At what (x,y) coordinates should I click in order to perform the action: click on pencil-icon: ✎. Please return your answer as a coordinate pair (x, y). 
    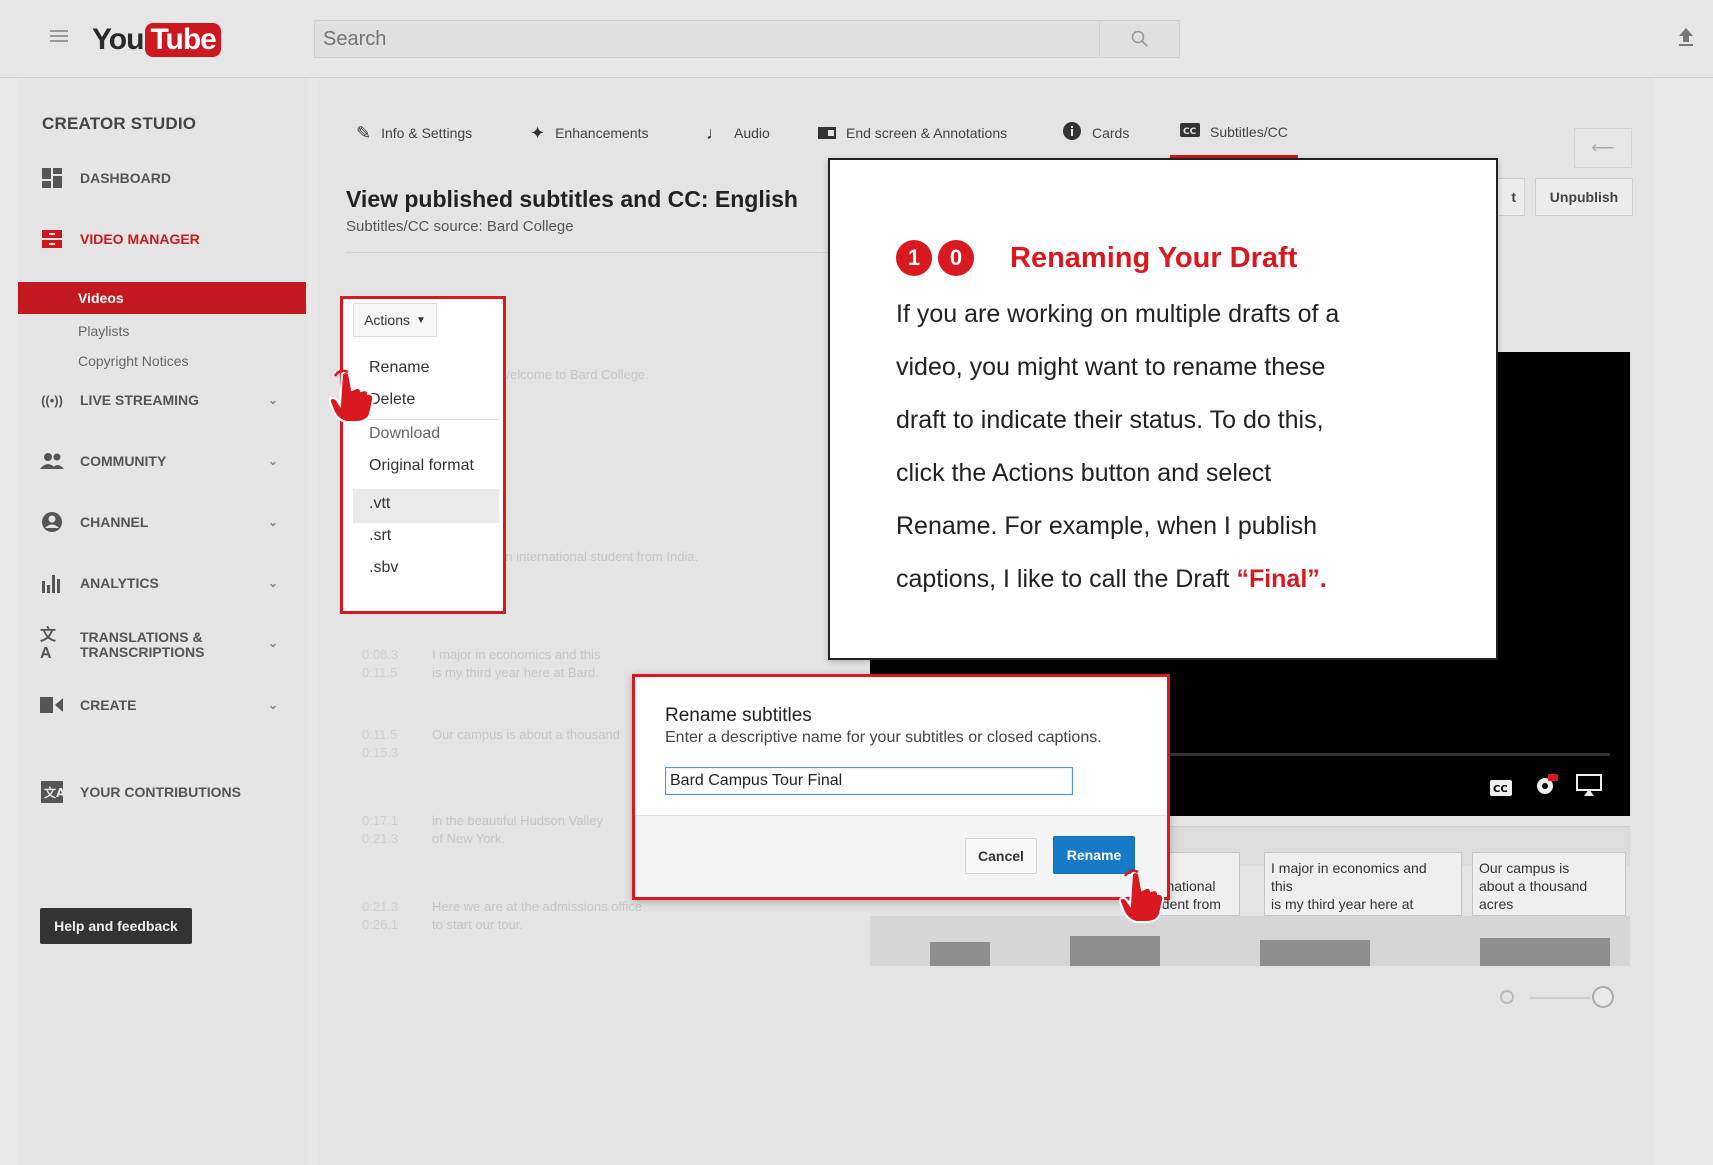
    Looking at the image, I should click on (364, 132).